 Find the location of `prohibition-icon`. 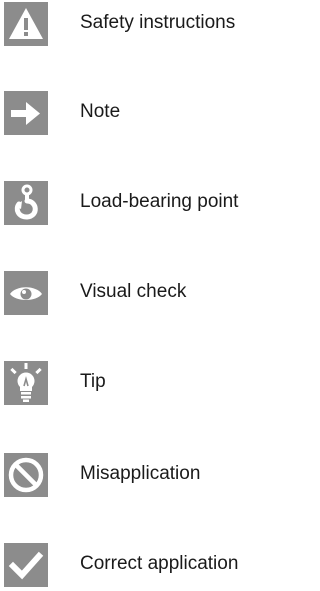

prohibition-icon is located at coordinates (26, 475).